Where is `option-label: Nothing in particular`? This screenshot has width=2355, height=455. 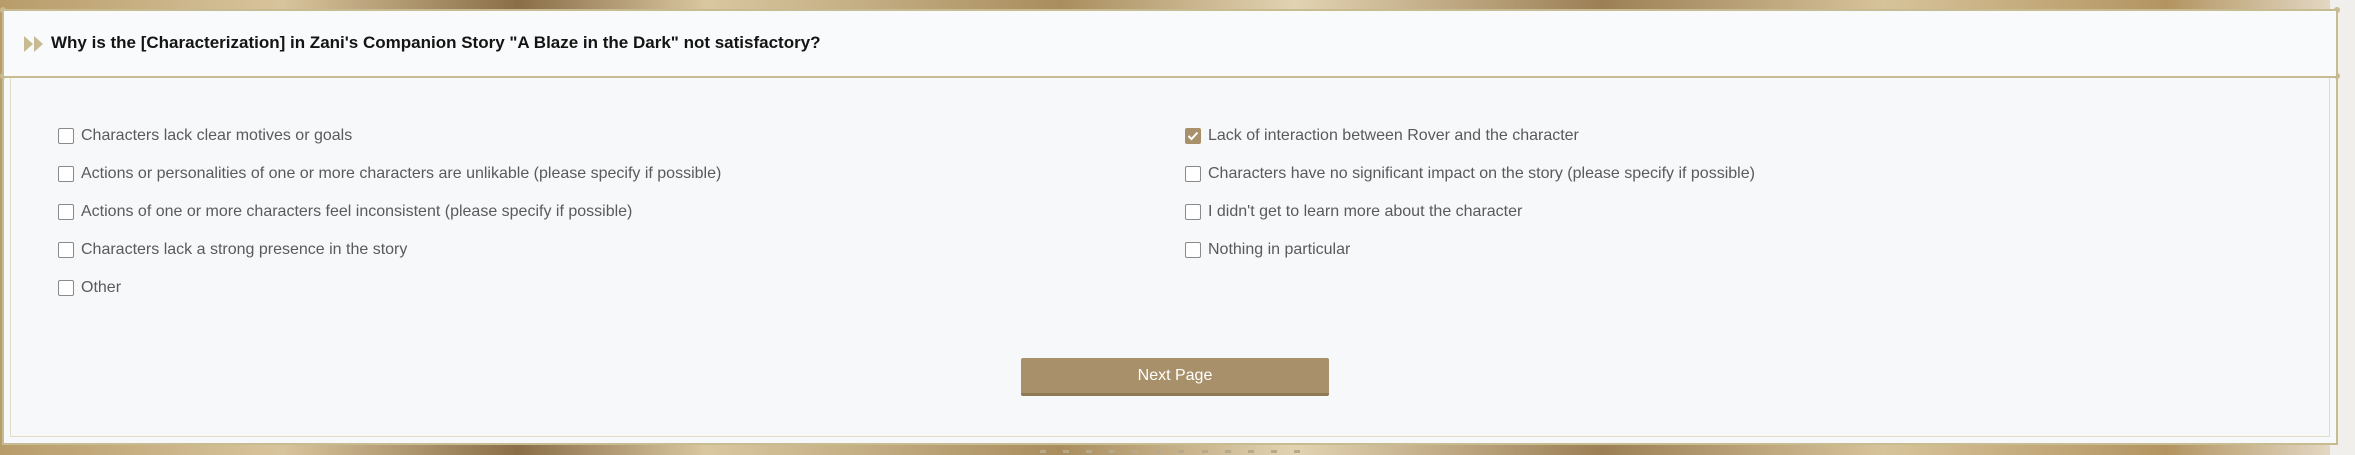 option-label: Nothing in particular is located at coordinates (1279, 249).